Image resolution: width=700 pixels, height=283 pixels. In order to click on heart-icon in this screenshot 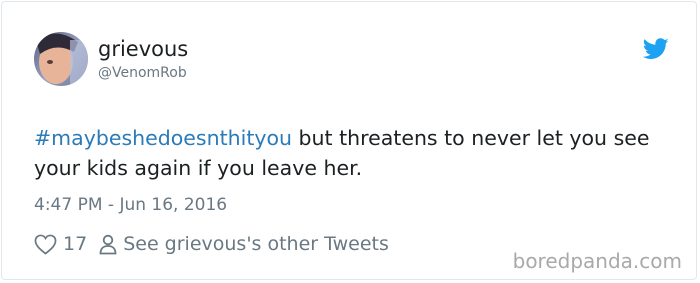, I will do `click(45, 244)`.